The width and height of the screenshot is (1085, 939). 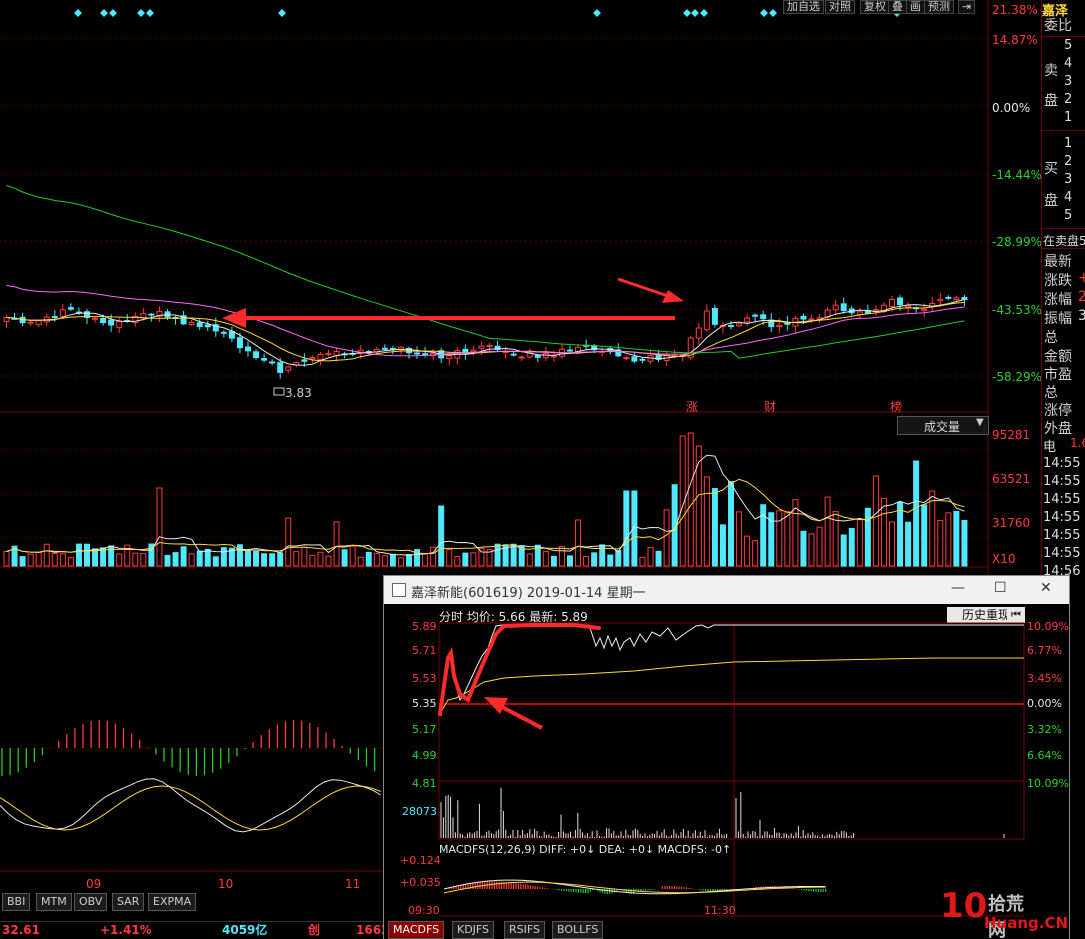 I want to click on annotation-arrow-line, so click(x=521, y=717).